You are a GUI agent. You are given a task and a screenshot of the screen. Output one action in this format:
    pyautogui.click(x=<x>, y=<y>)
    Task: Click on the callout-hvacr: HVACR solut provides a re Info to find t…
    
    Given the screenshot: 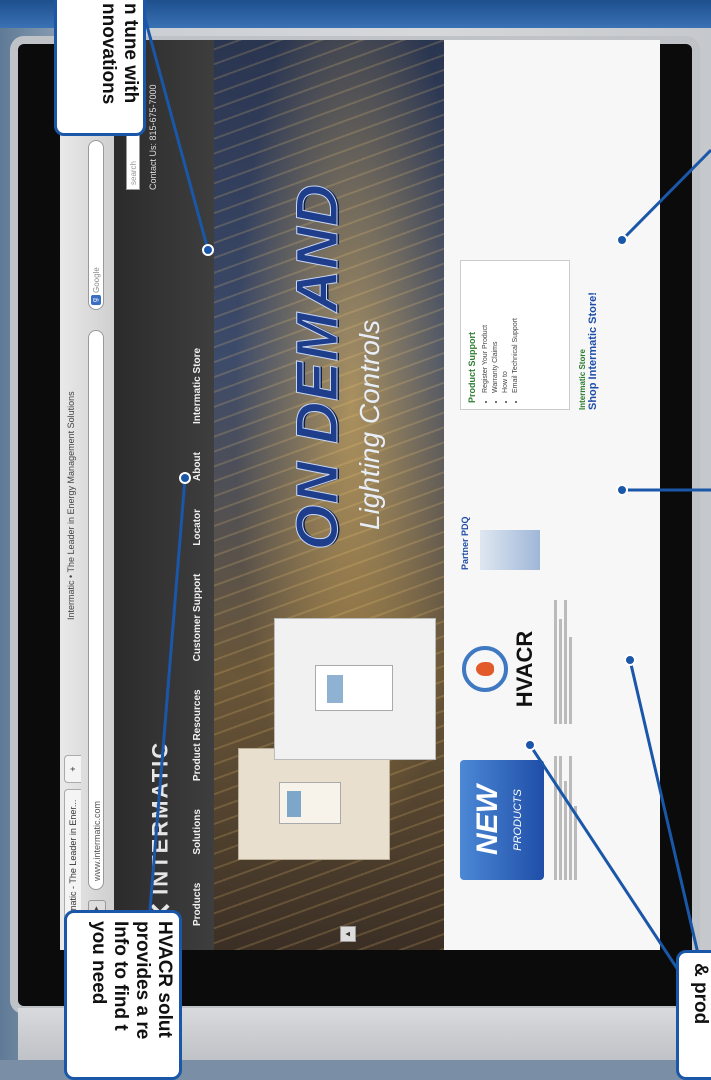 What is the action you would take?
    pyautogui.click(x=123, y=995)
    